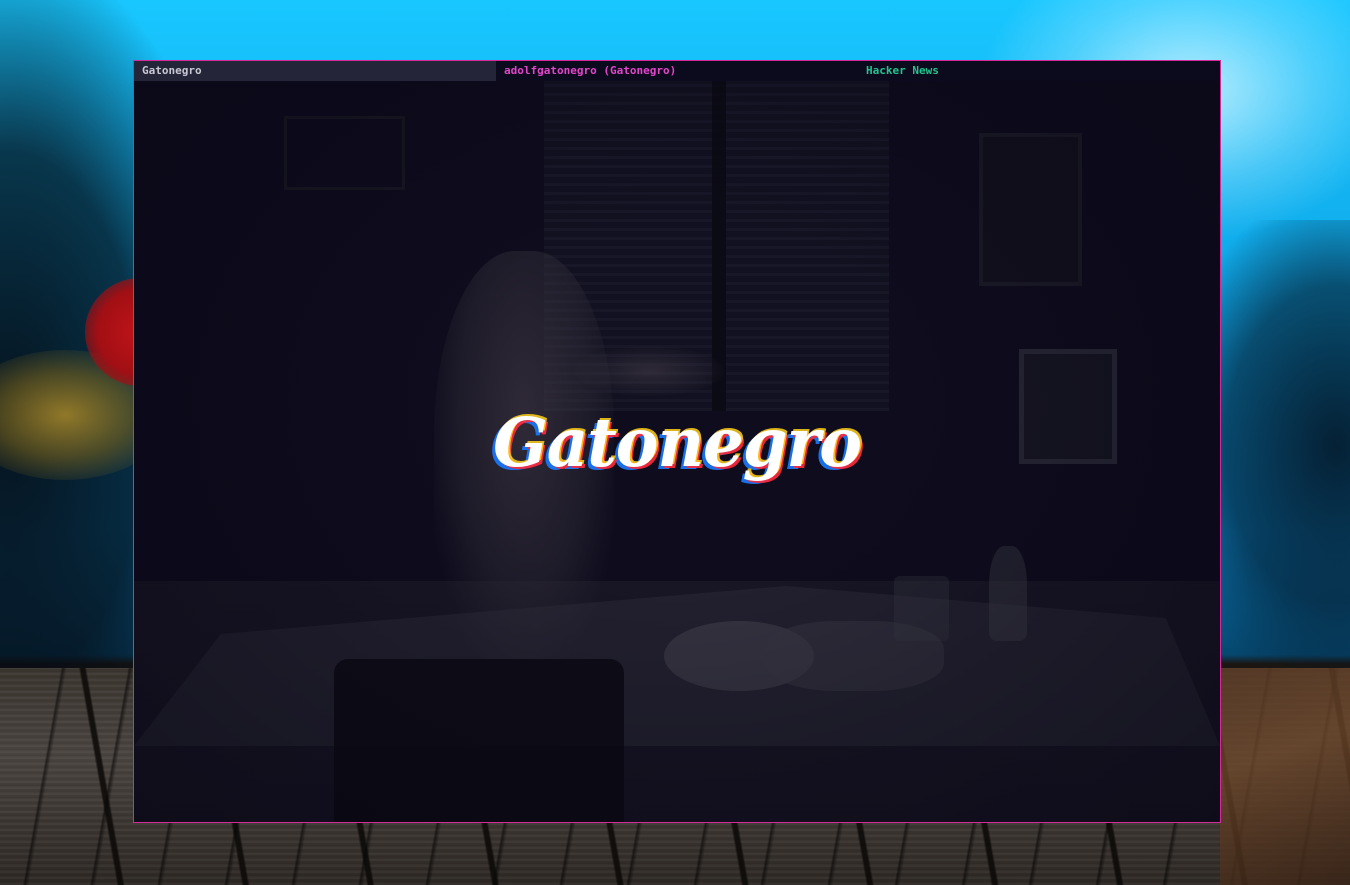 This screenshot has width=1350, height=885. I want to click on logo-text-group: Gatonegro Gatonegro Gatonegro Gatonegro, so click(677, 444).